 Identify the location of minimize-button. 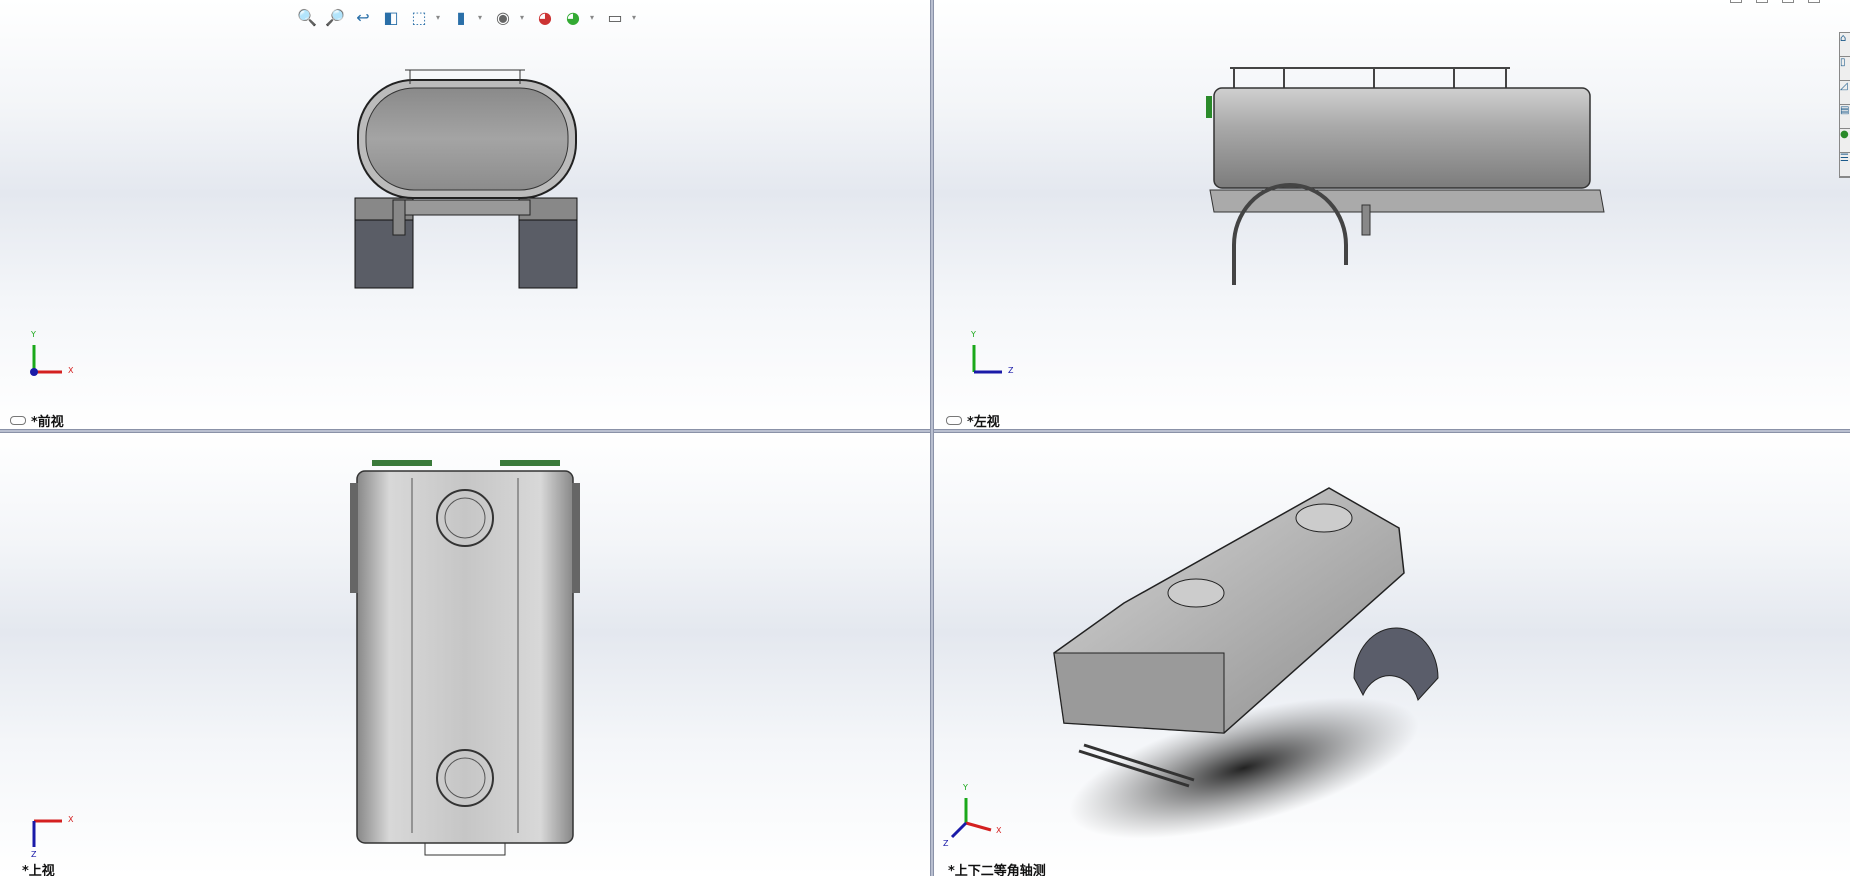
(1736, 1).